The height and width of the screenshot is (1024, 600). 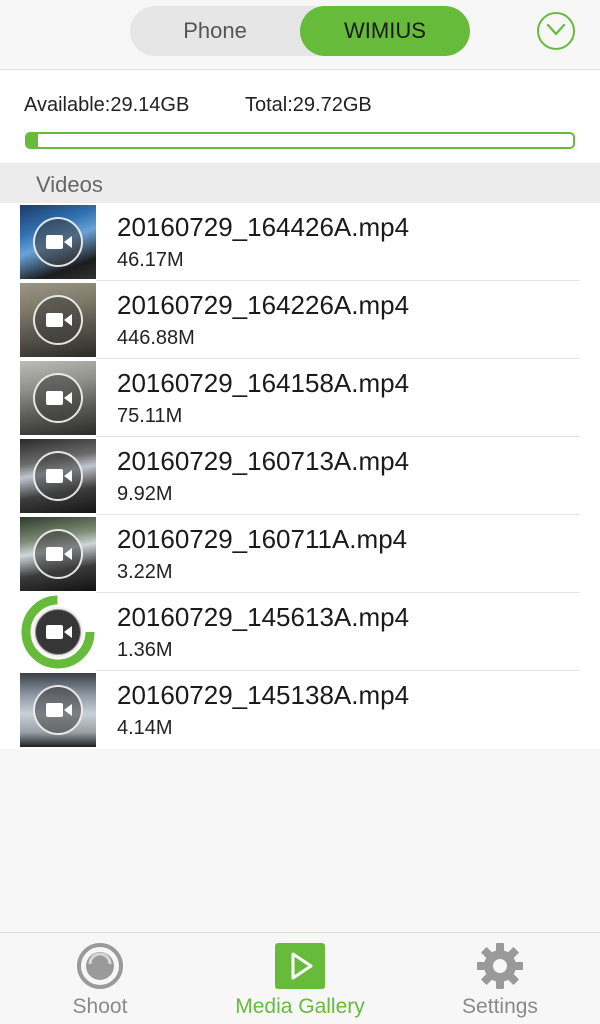 I want to click on total-space: Total:29.72GB, so click(x=308, y=105).